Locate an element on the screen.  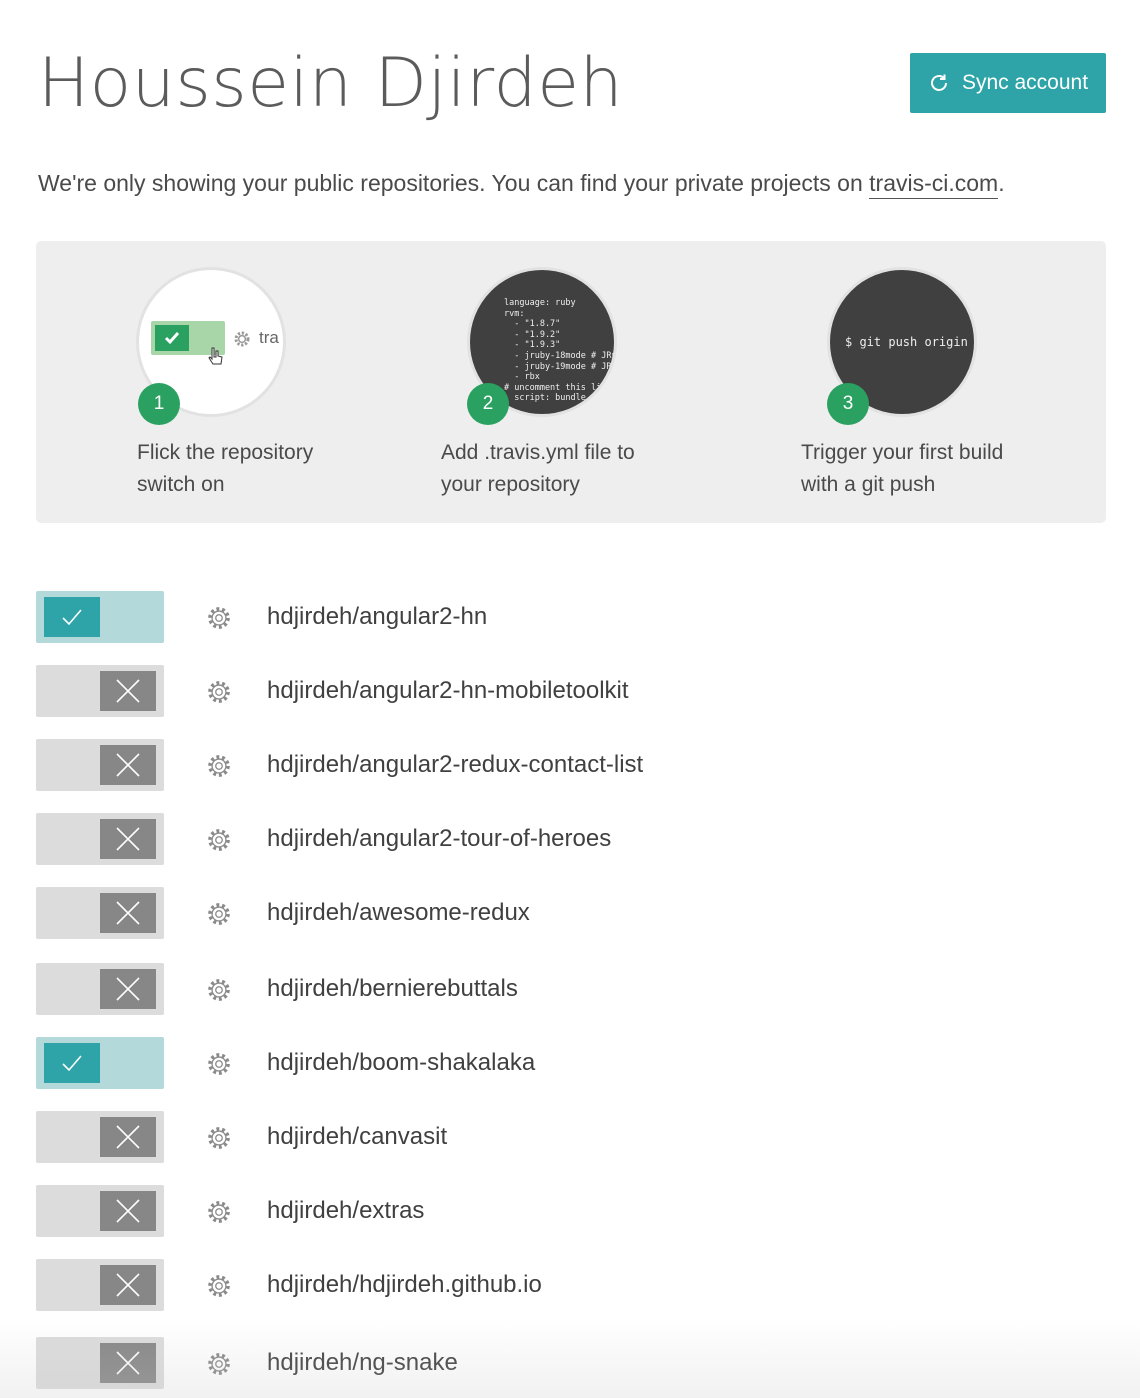
repo-row: hdjirdeh/boom-shakalaka is located at coordinates (571, 1063).